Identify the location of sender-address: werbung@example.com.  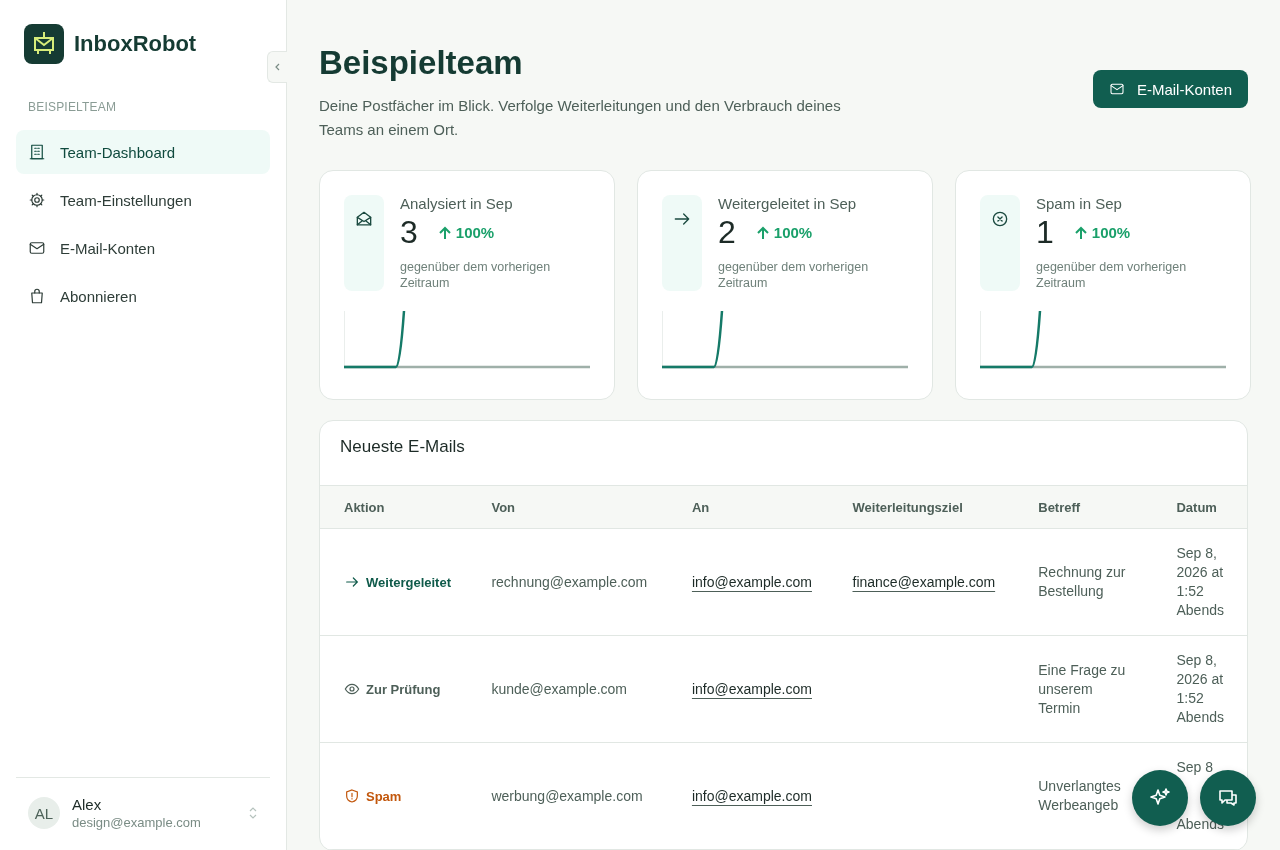
(567, 796).